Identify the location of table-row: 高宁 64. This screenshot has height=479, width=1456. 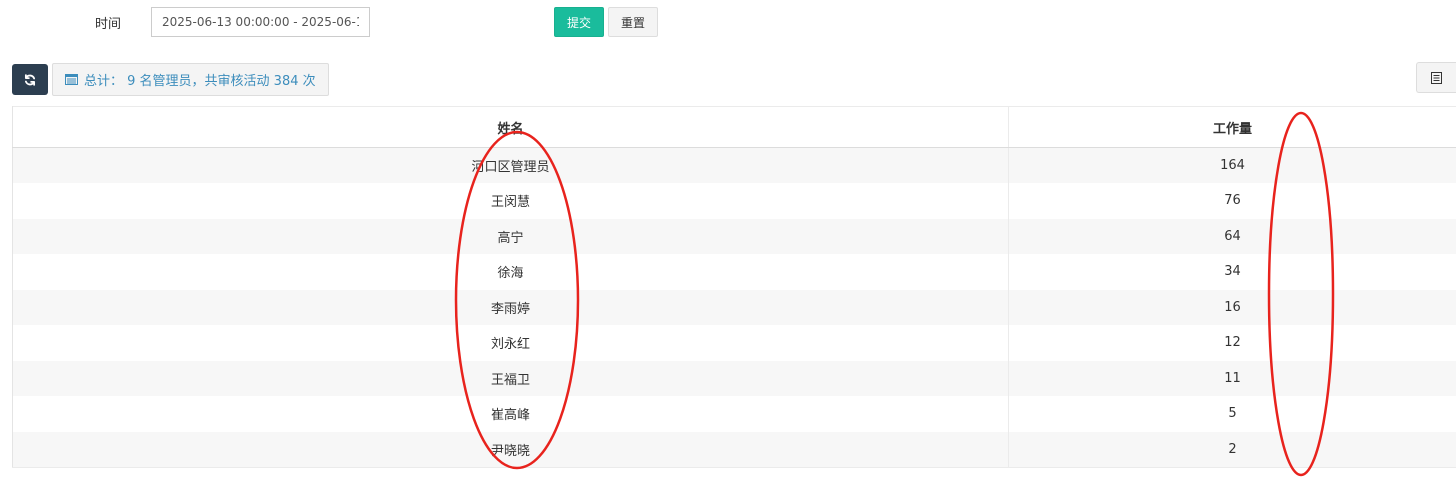
(734, 236).